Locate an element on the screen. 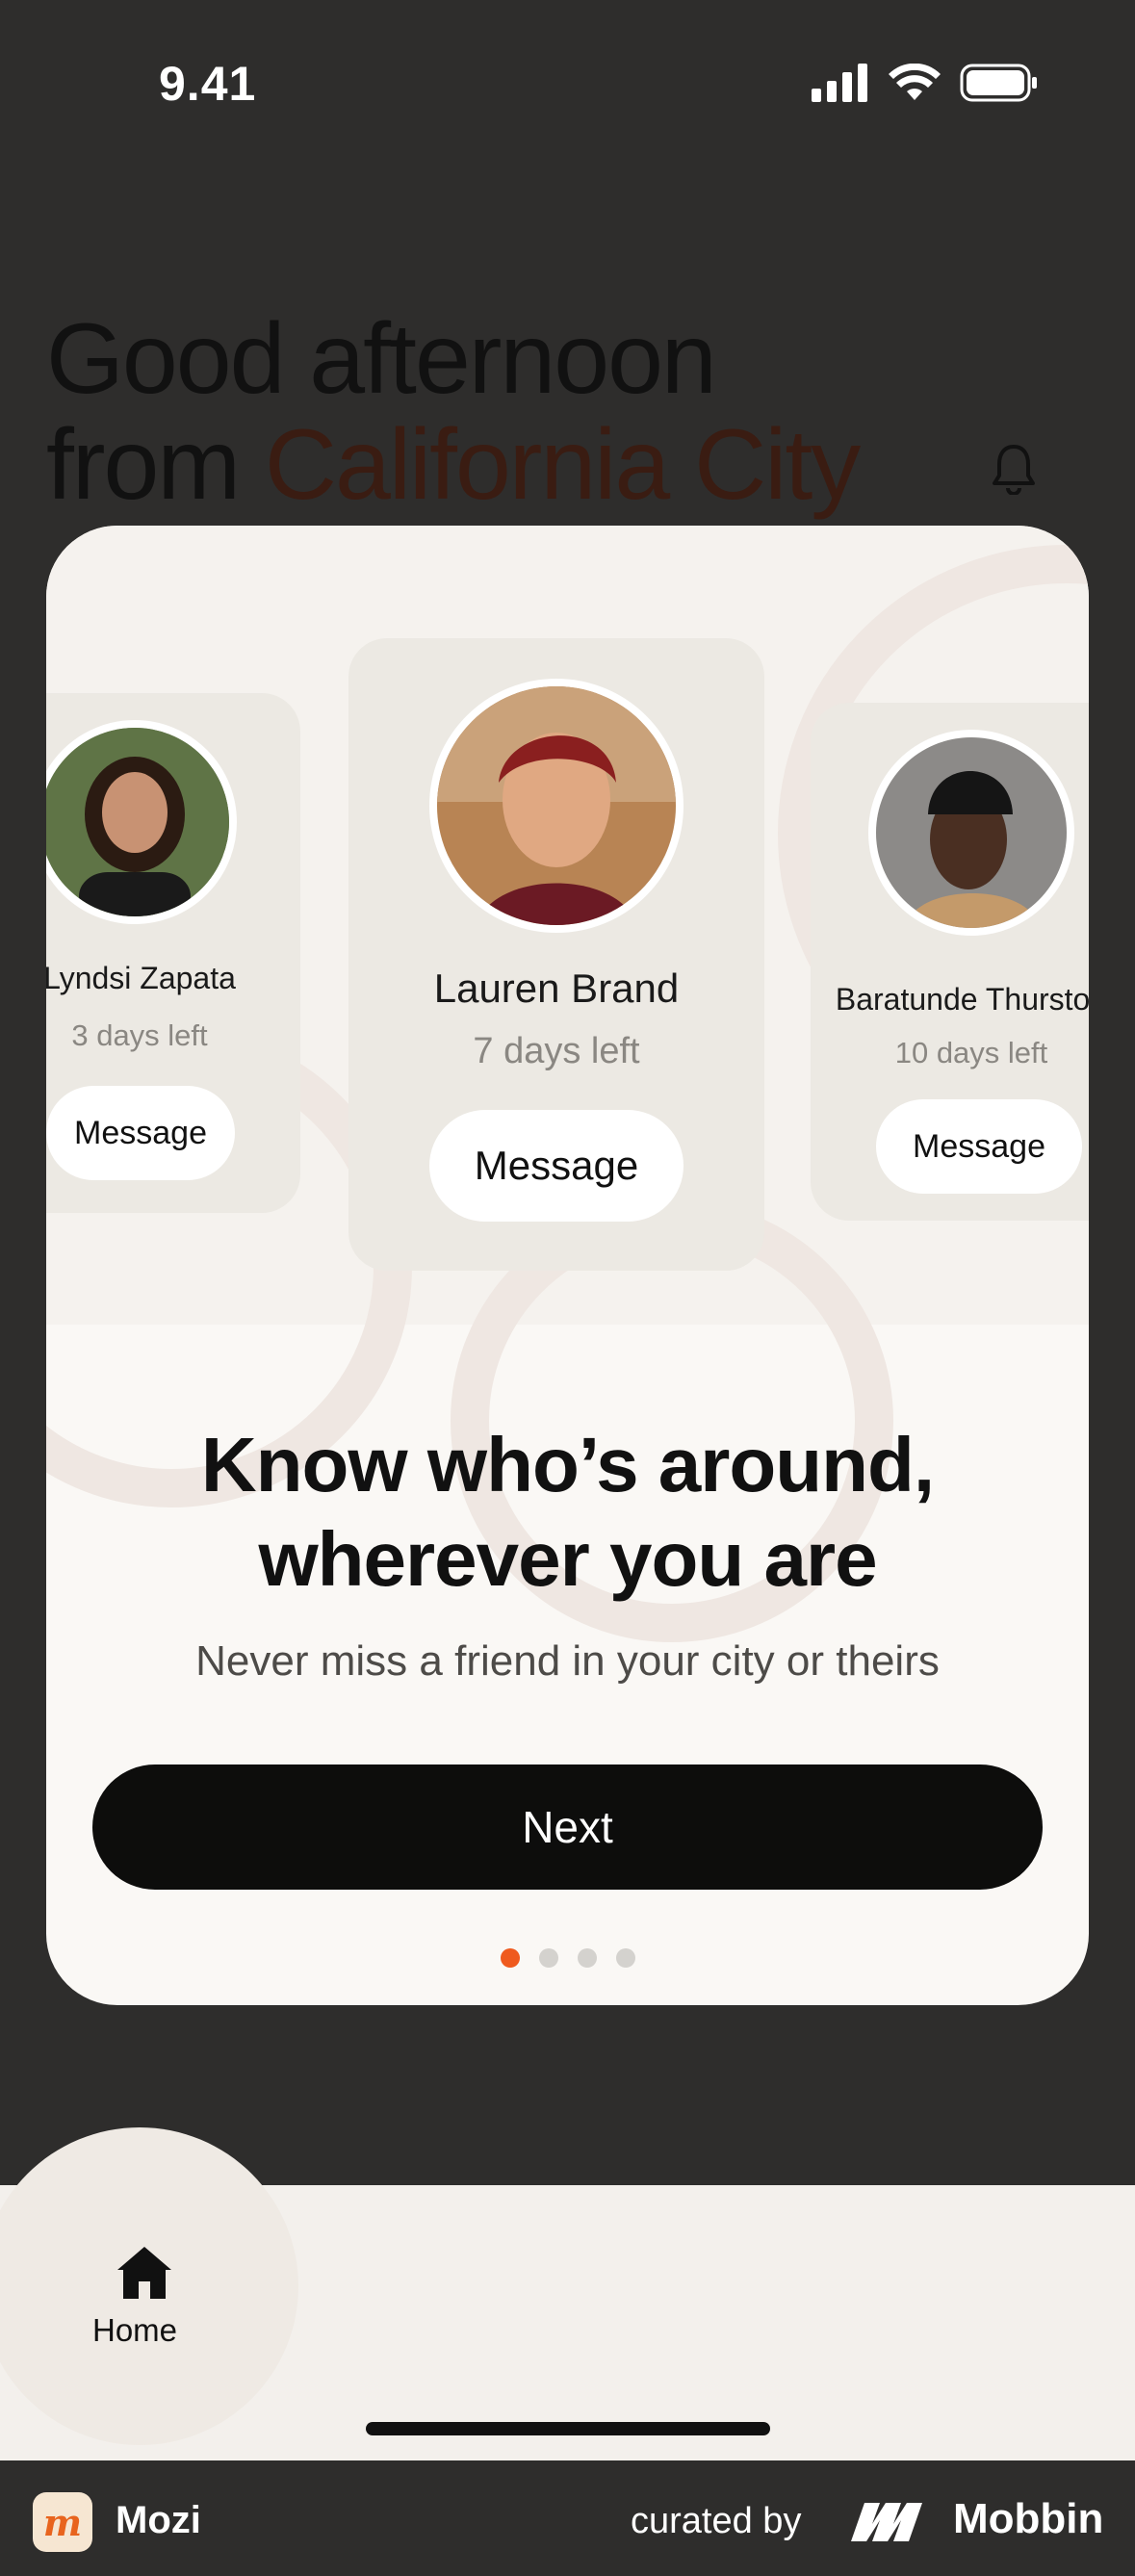 The image size is (1135, 2576). home-icon is located at coordinates (144, 2273).